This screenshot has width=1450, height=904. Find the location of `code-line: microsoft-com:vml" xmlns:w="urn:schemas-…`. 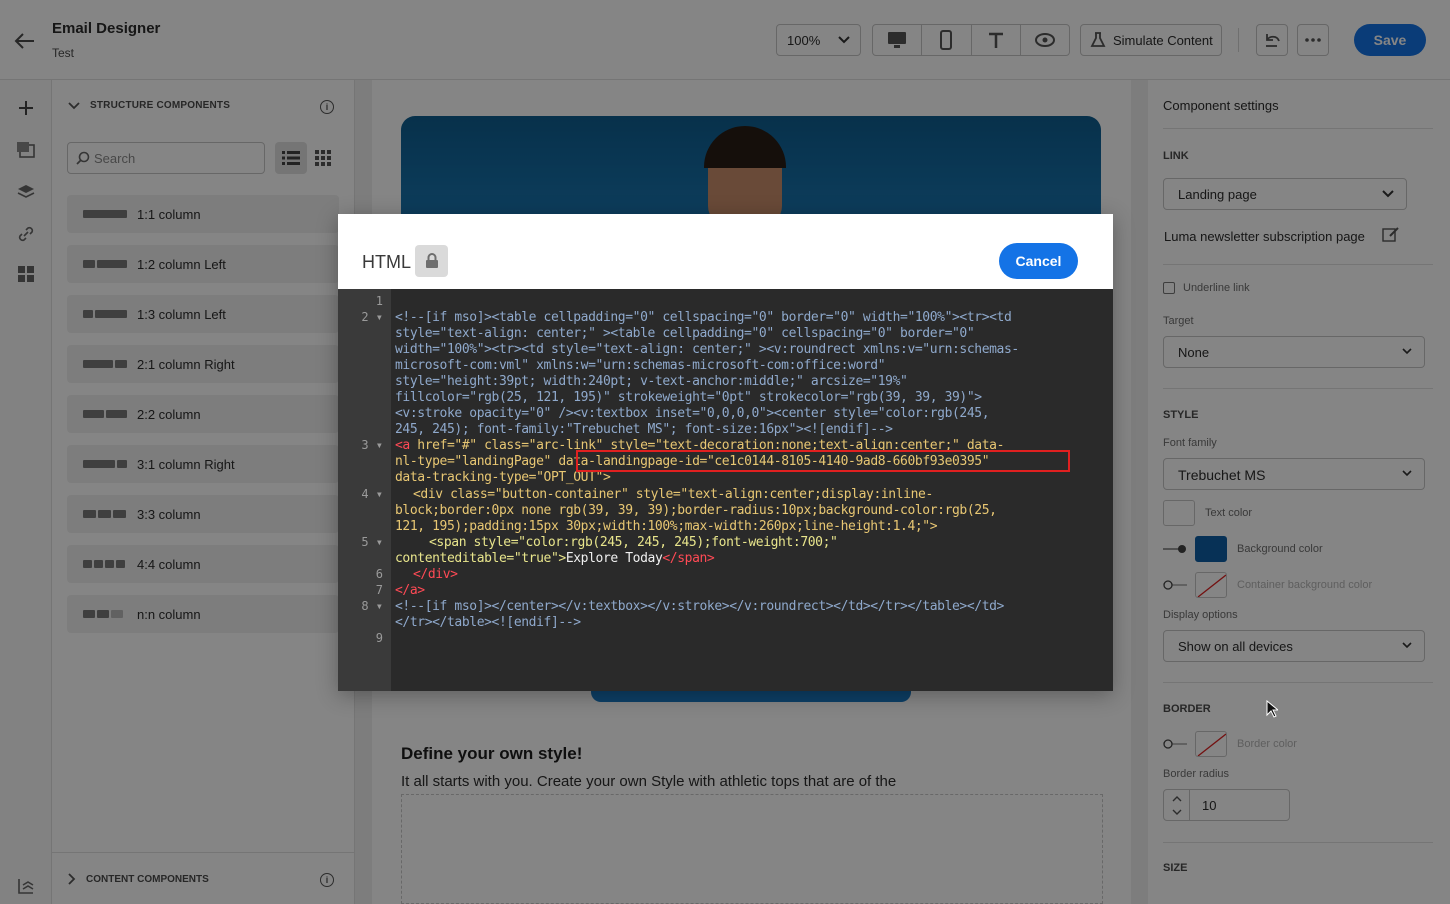

code-line: microsoft-com:vml" xmlns:w="urn:schemas-… is located at coordinates (640, 365).